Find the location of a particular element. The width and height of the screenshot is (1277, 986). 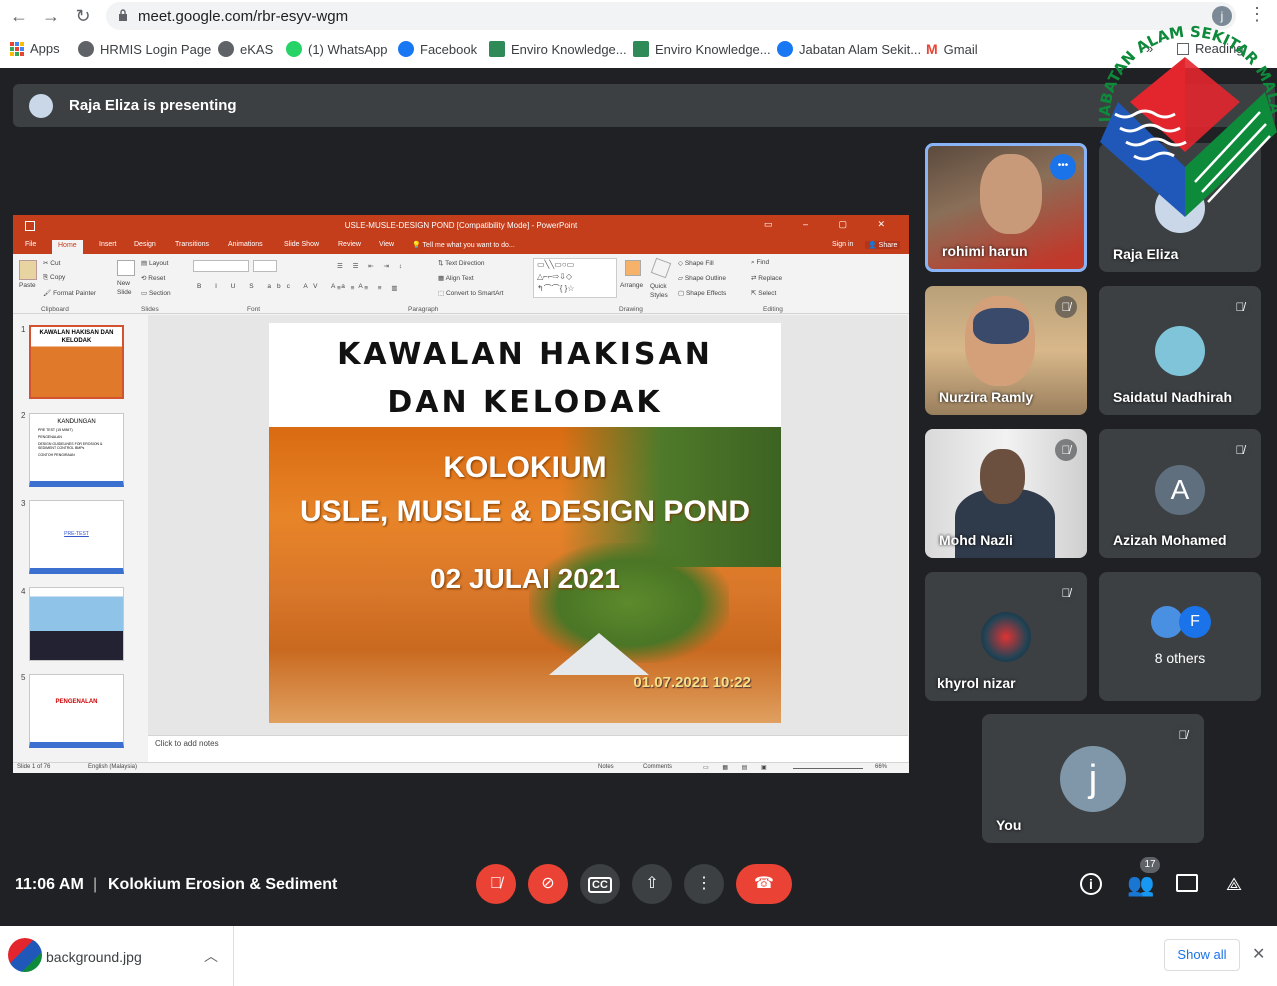

activities-icon: ⟁ is located at coordinates (1234, 884).